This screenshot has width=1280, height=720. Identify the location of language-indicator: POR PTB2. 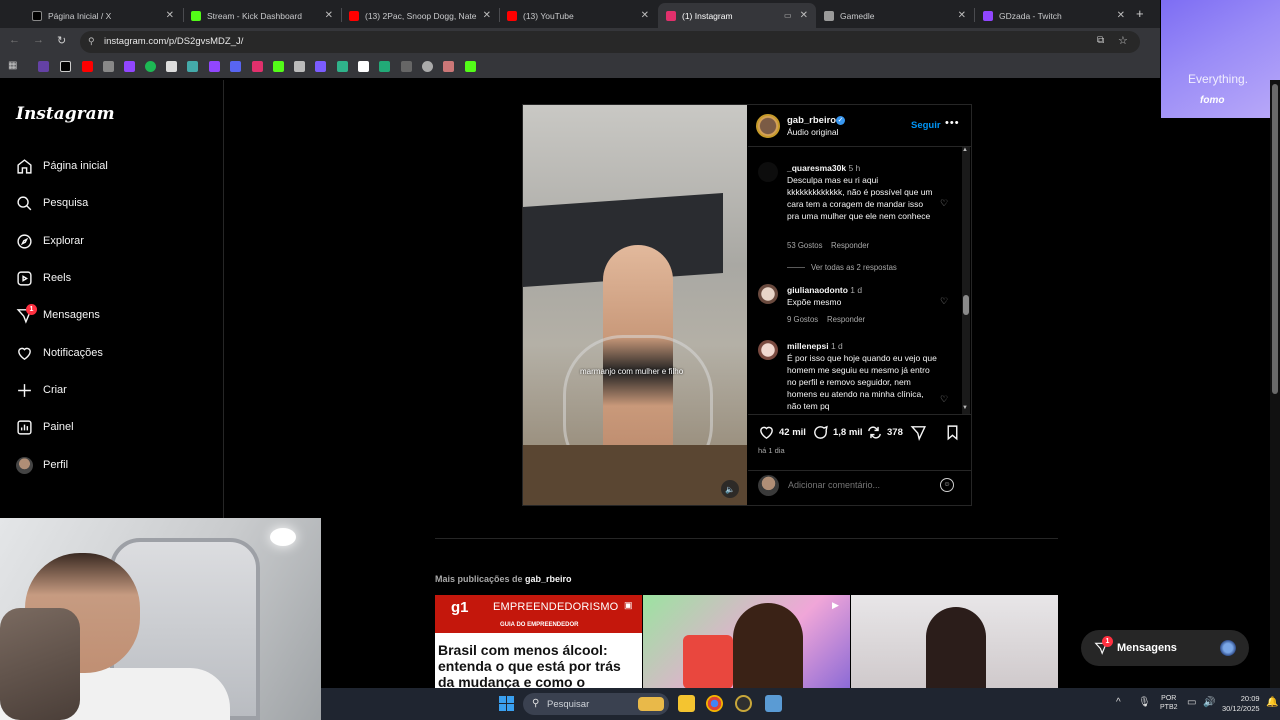
(1169, 703).